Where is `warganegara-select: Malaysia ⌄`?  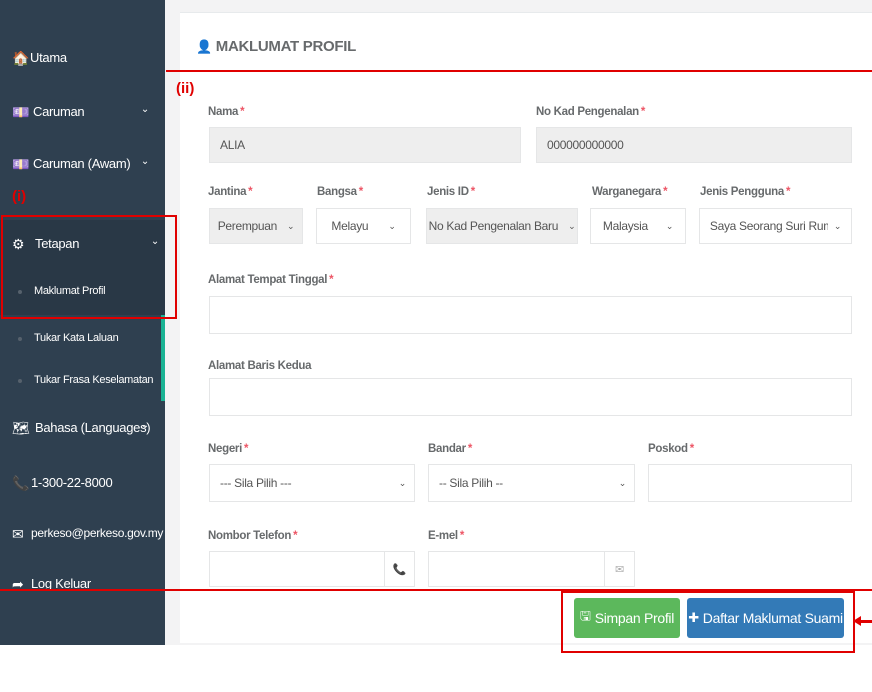
warganegara-select: Malaysia ⌄ is located at coordinates (638, 226).